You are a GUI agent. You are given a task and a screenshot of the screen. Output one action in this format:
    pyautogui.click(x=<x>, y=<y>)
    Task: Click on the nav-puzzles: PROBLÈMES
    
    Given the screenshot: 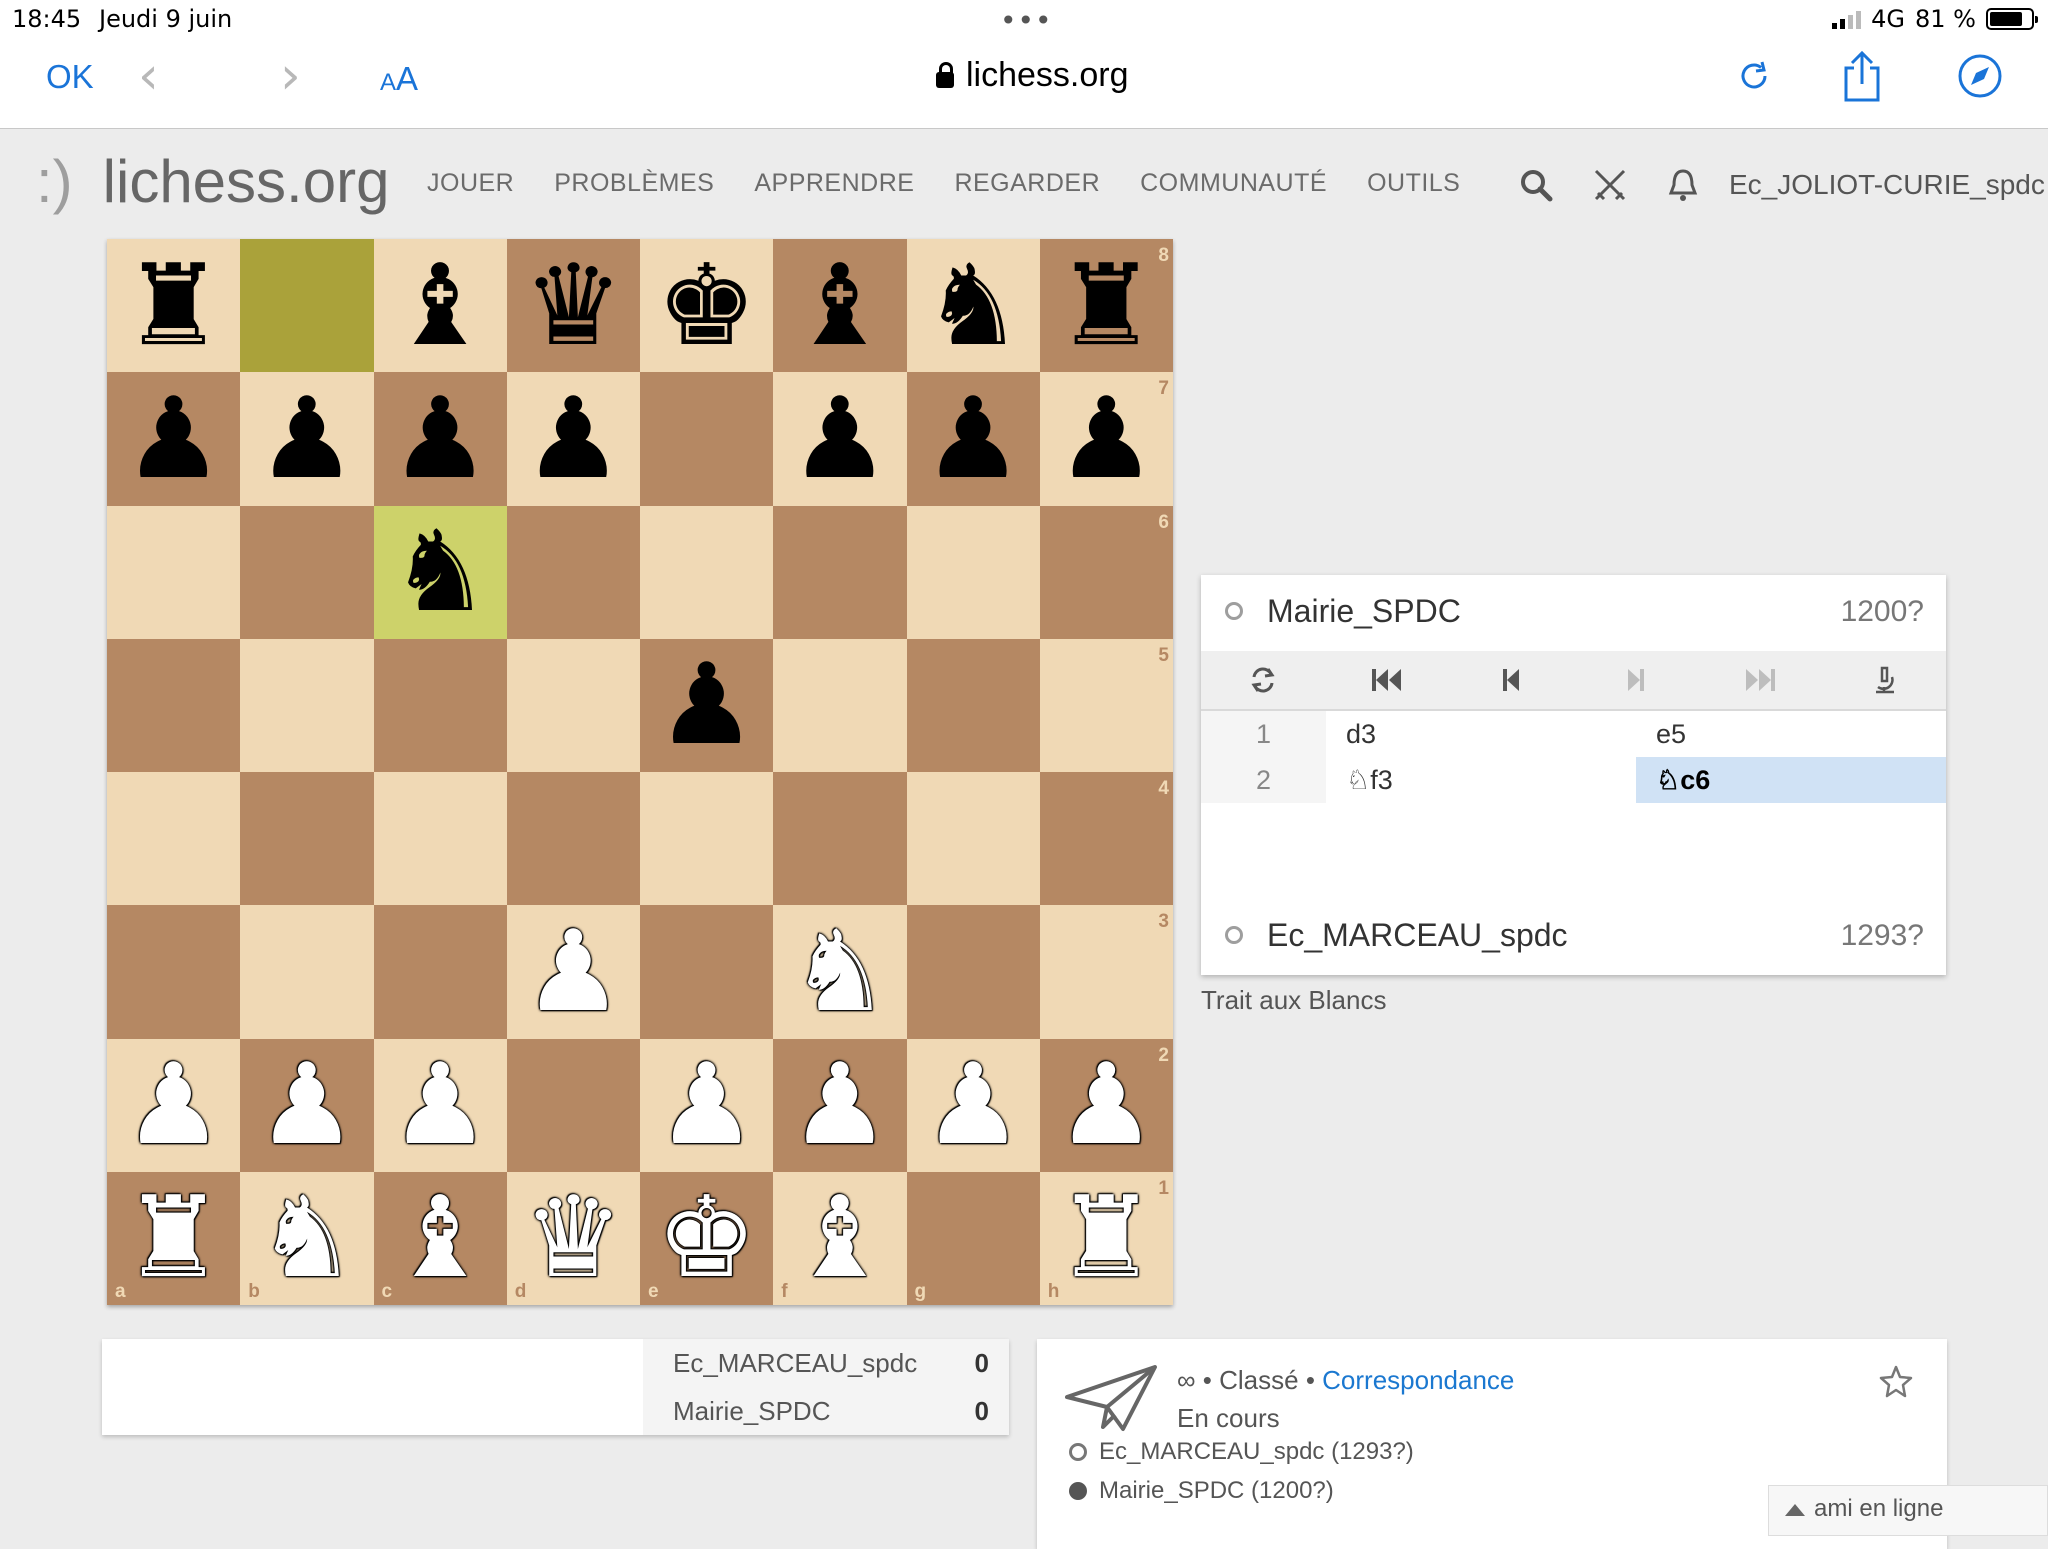 What is the action you would take?
    pyautogui.click(x=634, y=183)
    